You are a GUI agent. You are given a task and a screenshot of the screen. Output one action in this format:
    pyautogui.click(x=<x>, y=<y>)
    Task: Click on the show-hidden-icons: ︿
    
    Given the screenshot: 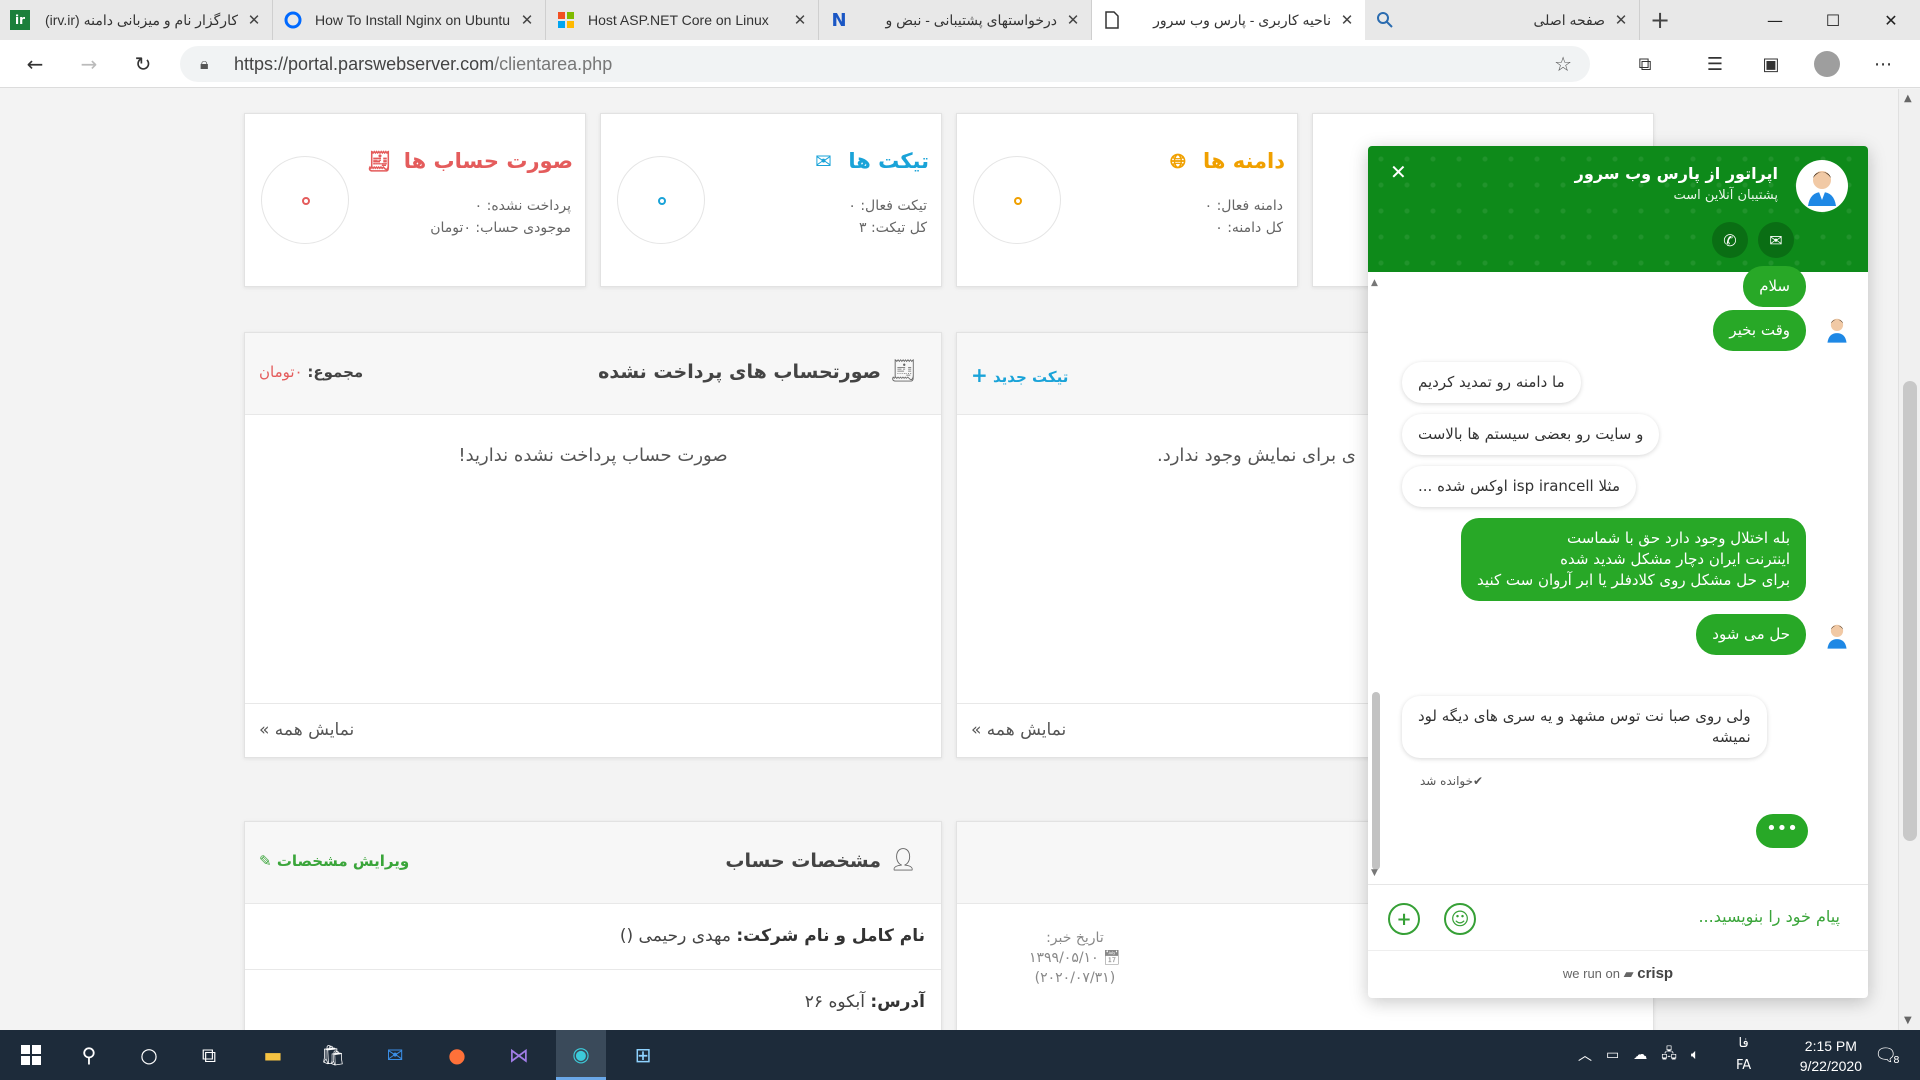 What is the action you would take?
    pyautogui.click(x=1585, y=1055)
    